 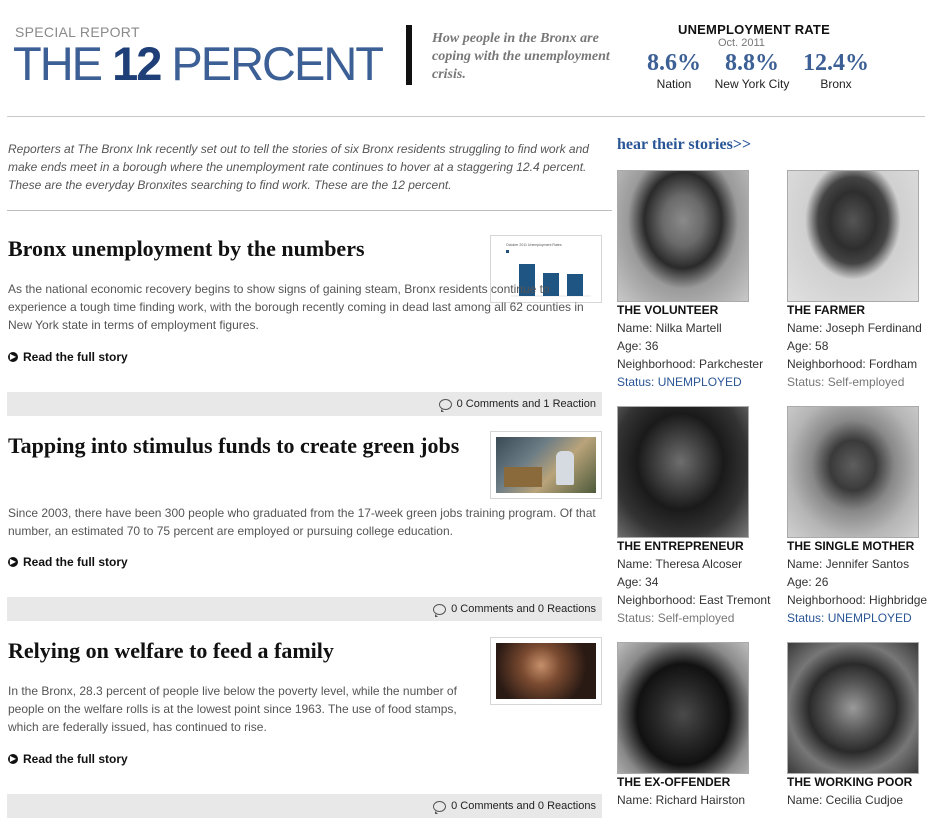 What do you see at coordinates (683, 236) in the screenshot?
I see `portrait-volunteer` at bounding box center [683, 236].